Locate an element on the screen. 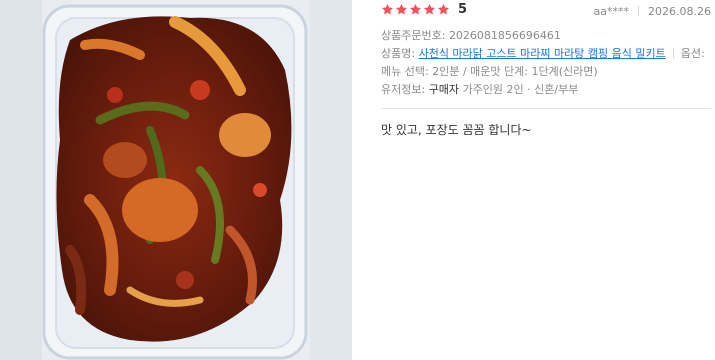 The height and width of the screenshot is (360, 715). meta-divider is located at coordinates (639, 11).